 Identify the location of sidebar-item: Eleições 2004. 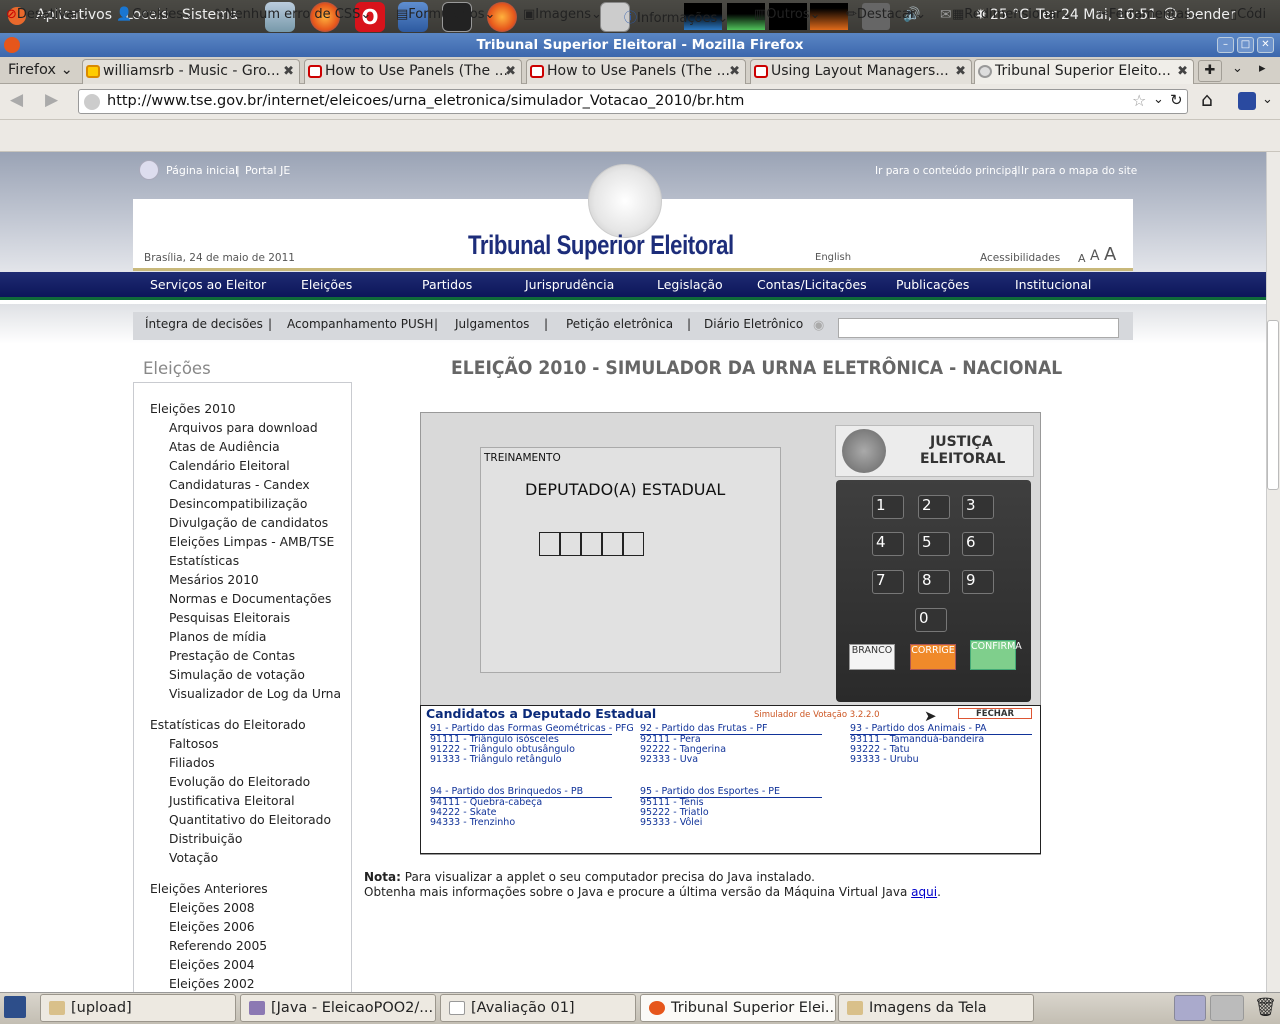
(245, 967).